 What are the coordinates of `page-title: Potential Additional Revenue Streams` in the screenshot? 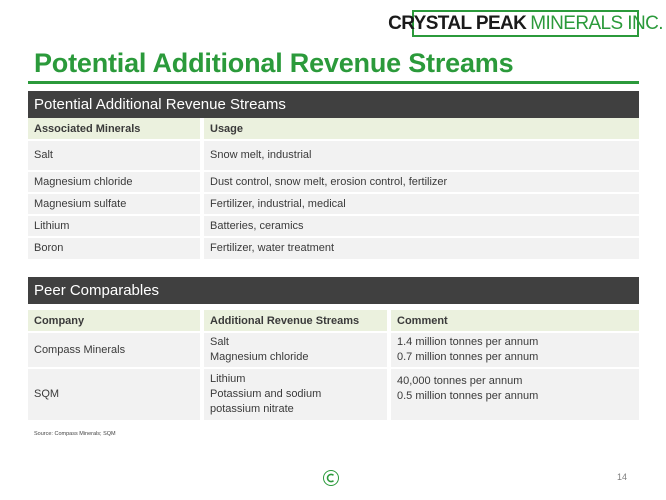 It's located at (274, 63).